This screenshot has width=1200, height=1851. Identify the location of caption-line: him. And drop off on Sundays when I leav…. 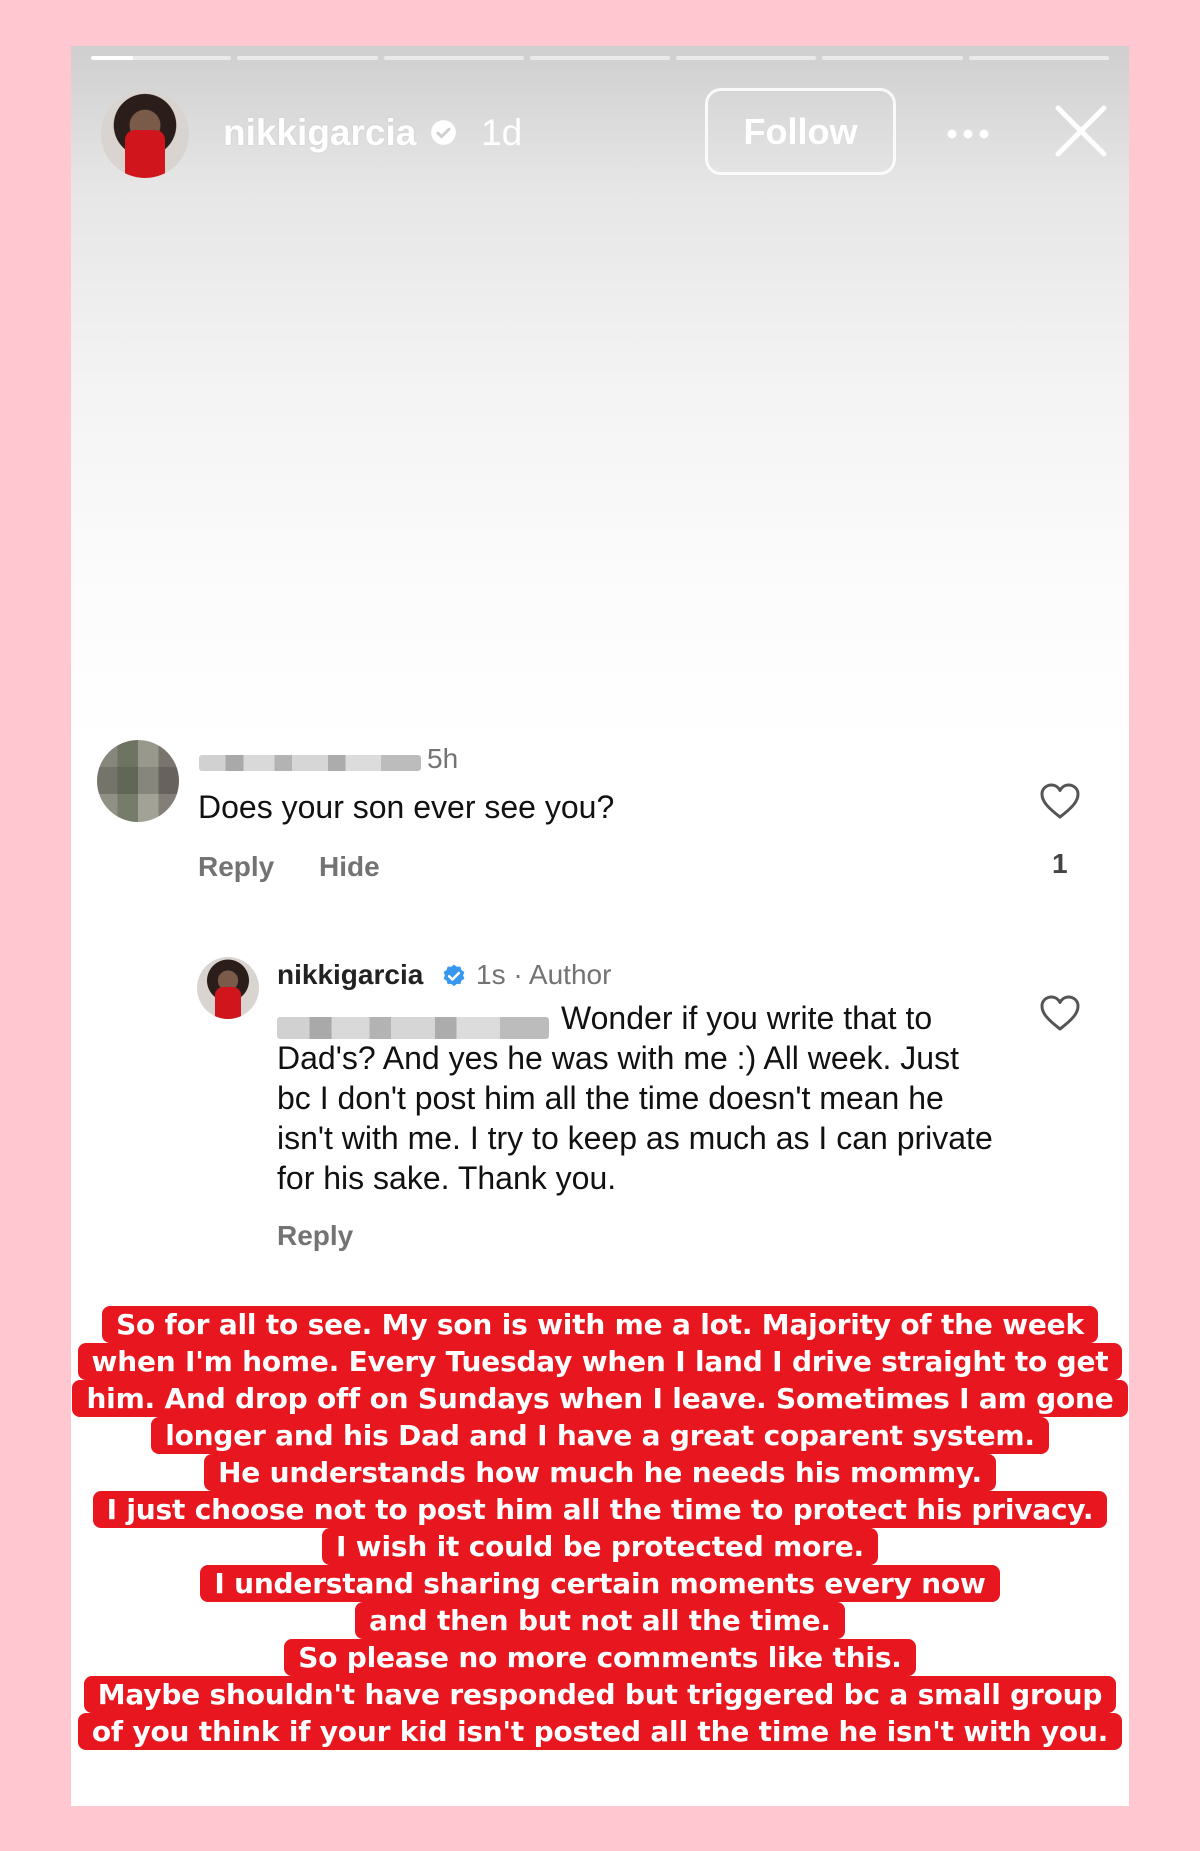
(600, 1398).